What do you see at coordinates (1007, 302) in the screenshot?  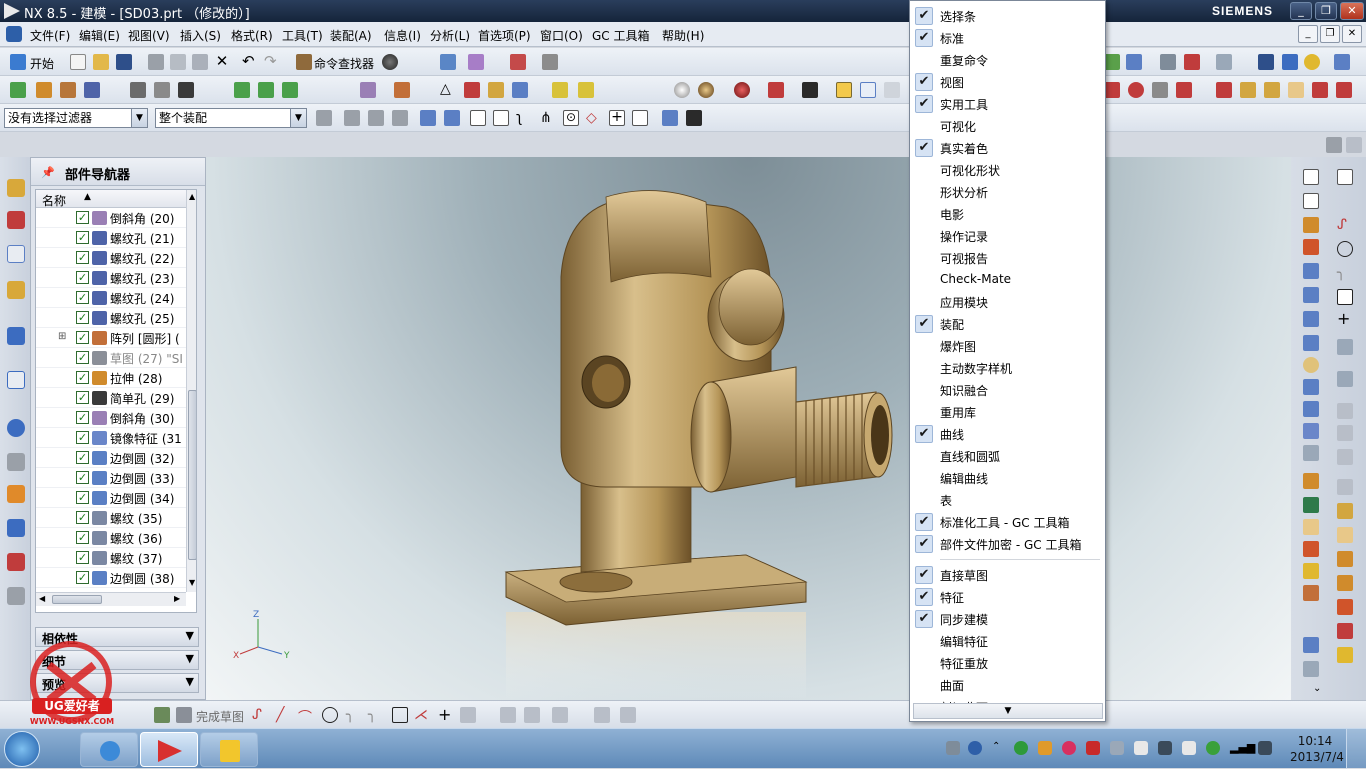 I see `menu-item: 应用模块` at bounding box center [1007, 302].